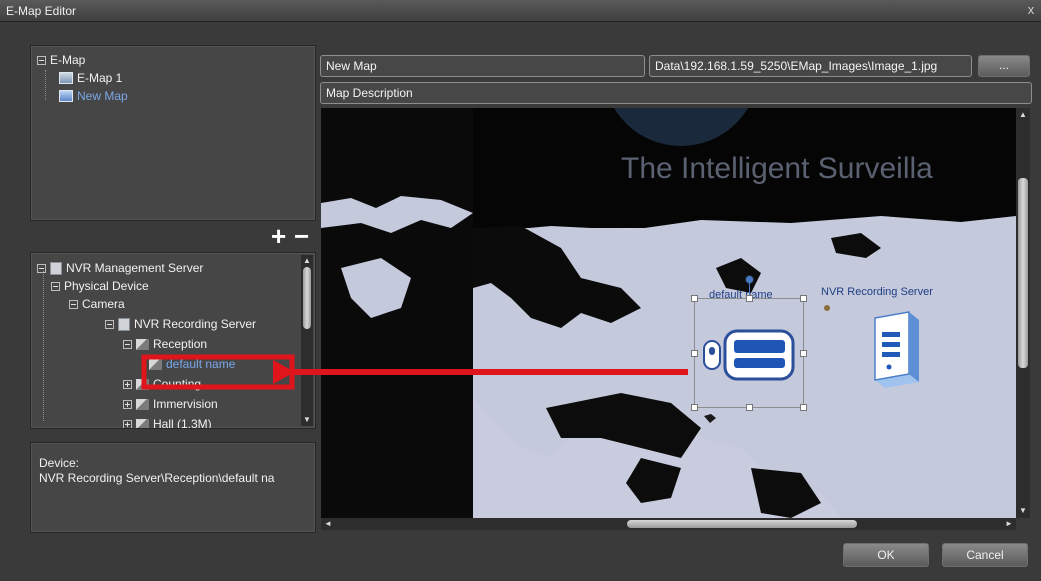  Describe the element at coordinates (896, 349) in the screenshot. I see `nvr-server-icon` at that location.